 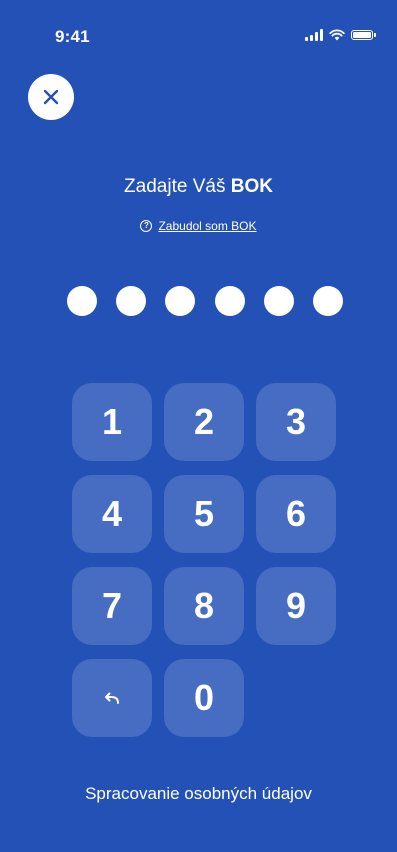 I want to click on forgot-bok-link: ? Zabudol som BOK, so click(x=198, y=226).